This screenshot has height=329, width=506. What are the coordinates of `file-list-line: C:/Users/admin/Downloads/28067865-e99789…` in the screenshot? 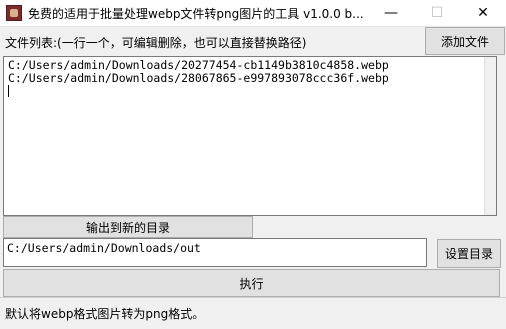 It's located at (198, 78).